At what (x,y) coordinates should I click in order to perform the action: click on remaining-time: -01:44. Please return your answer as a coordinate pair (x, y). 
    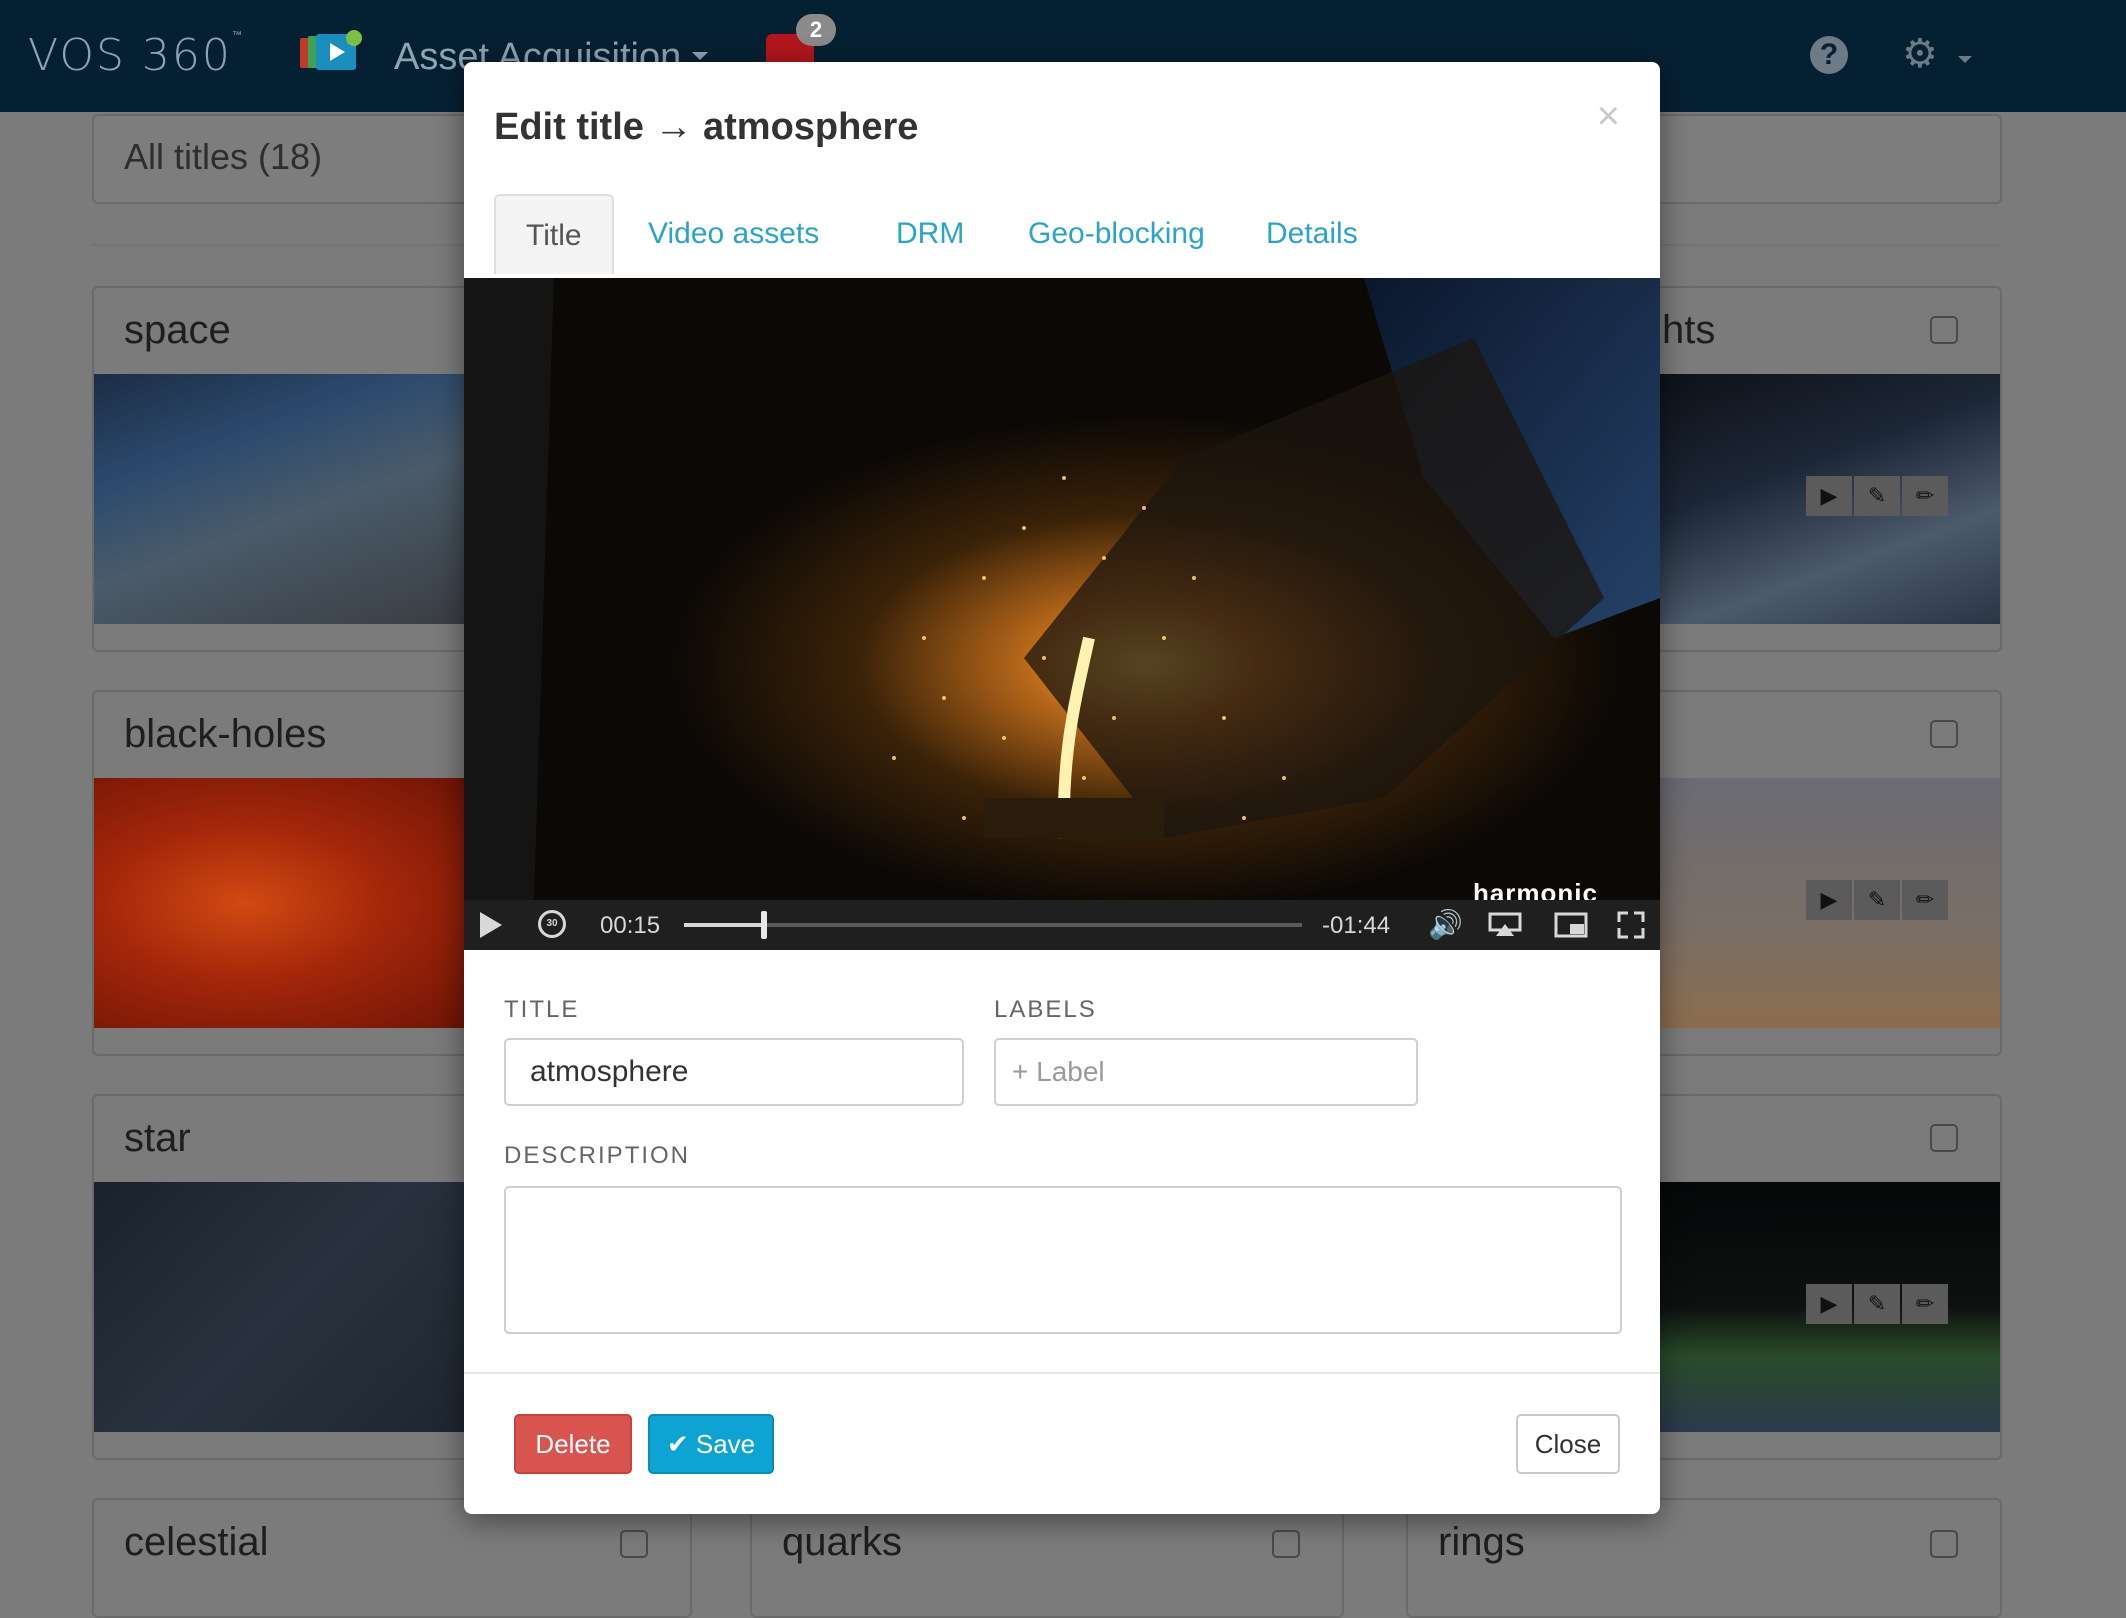
    Looking at the image, I should click on (1356, 925).